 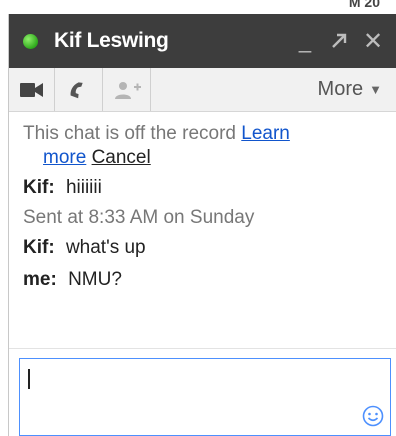 I want to click on chat-toolbar: More ▼, so click(x=202, y=90).